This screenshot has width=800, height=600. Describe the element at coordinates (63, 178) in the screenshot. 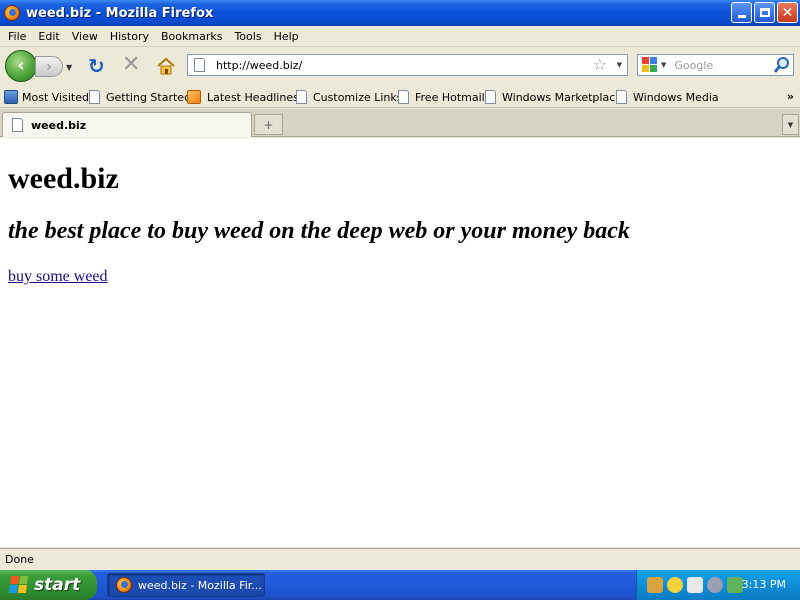

I see `page-heading: weed.biz` at that location.